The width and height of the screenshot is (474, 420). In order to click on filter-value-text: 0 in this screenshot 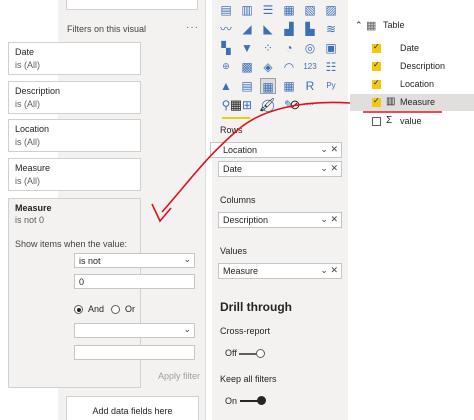, I will do `click(82, 282)`.